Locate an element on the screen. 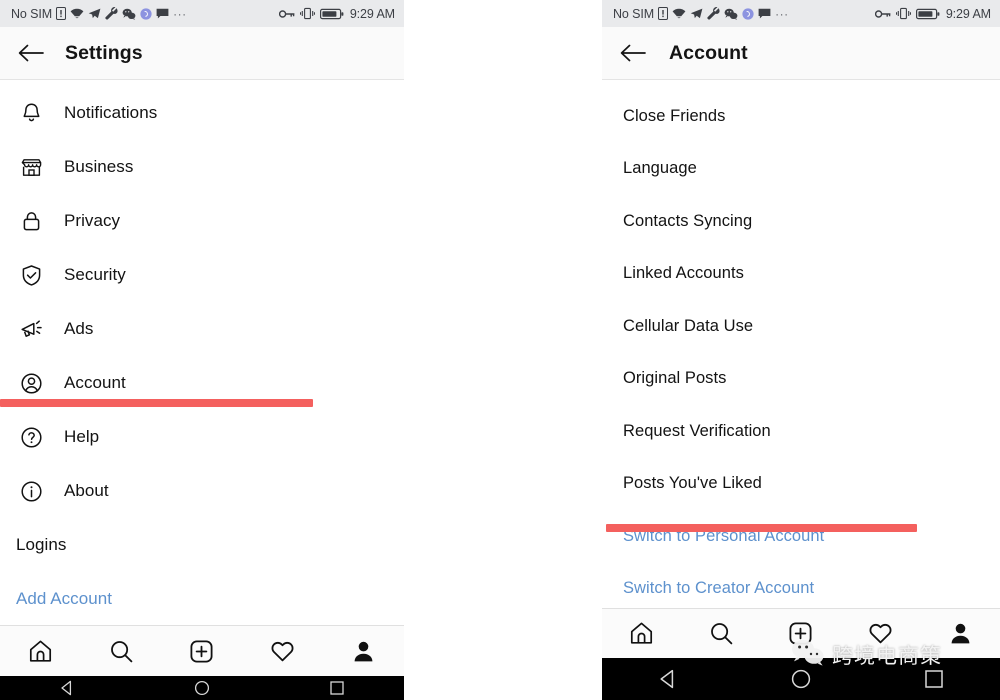 Image resolution: width=1000 pixels, height=700 pixels. list-item-label: Close Friends is located at coordinates (674, 115).